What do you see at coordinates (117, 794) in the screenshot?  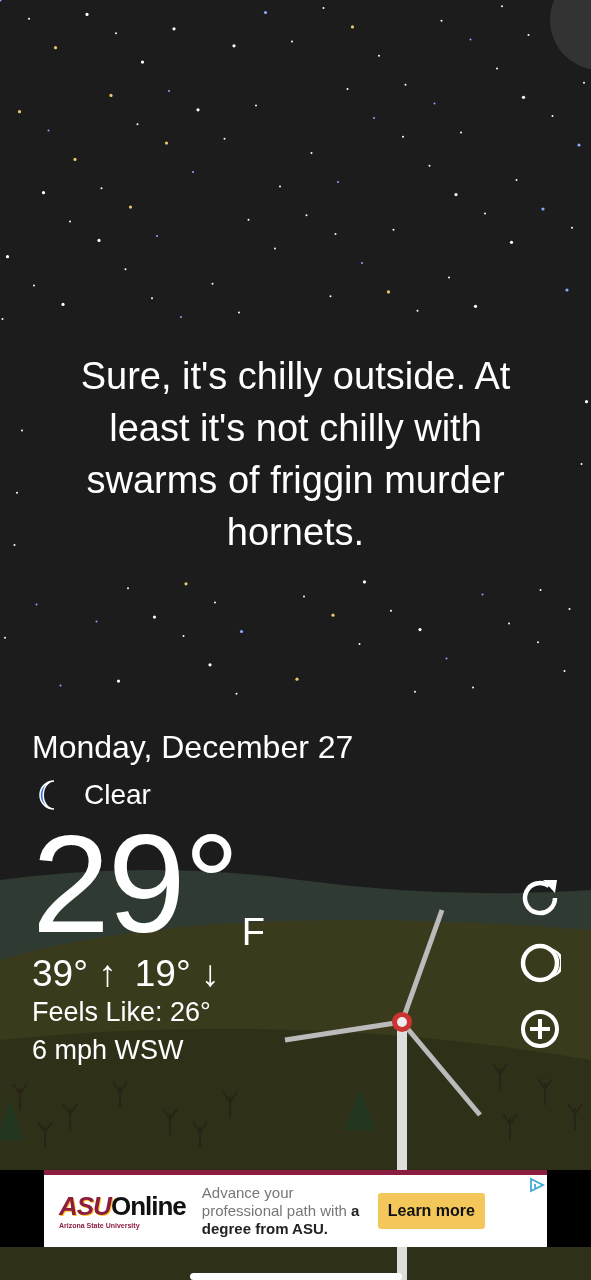 I see `condition-text: Clear` at bounding box center [117, 794].